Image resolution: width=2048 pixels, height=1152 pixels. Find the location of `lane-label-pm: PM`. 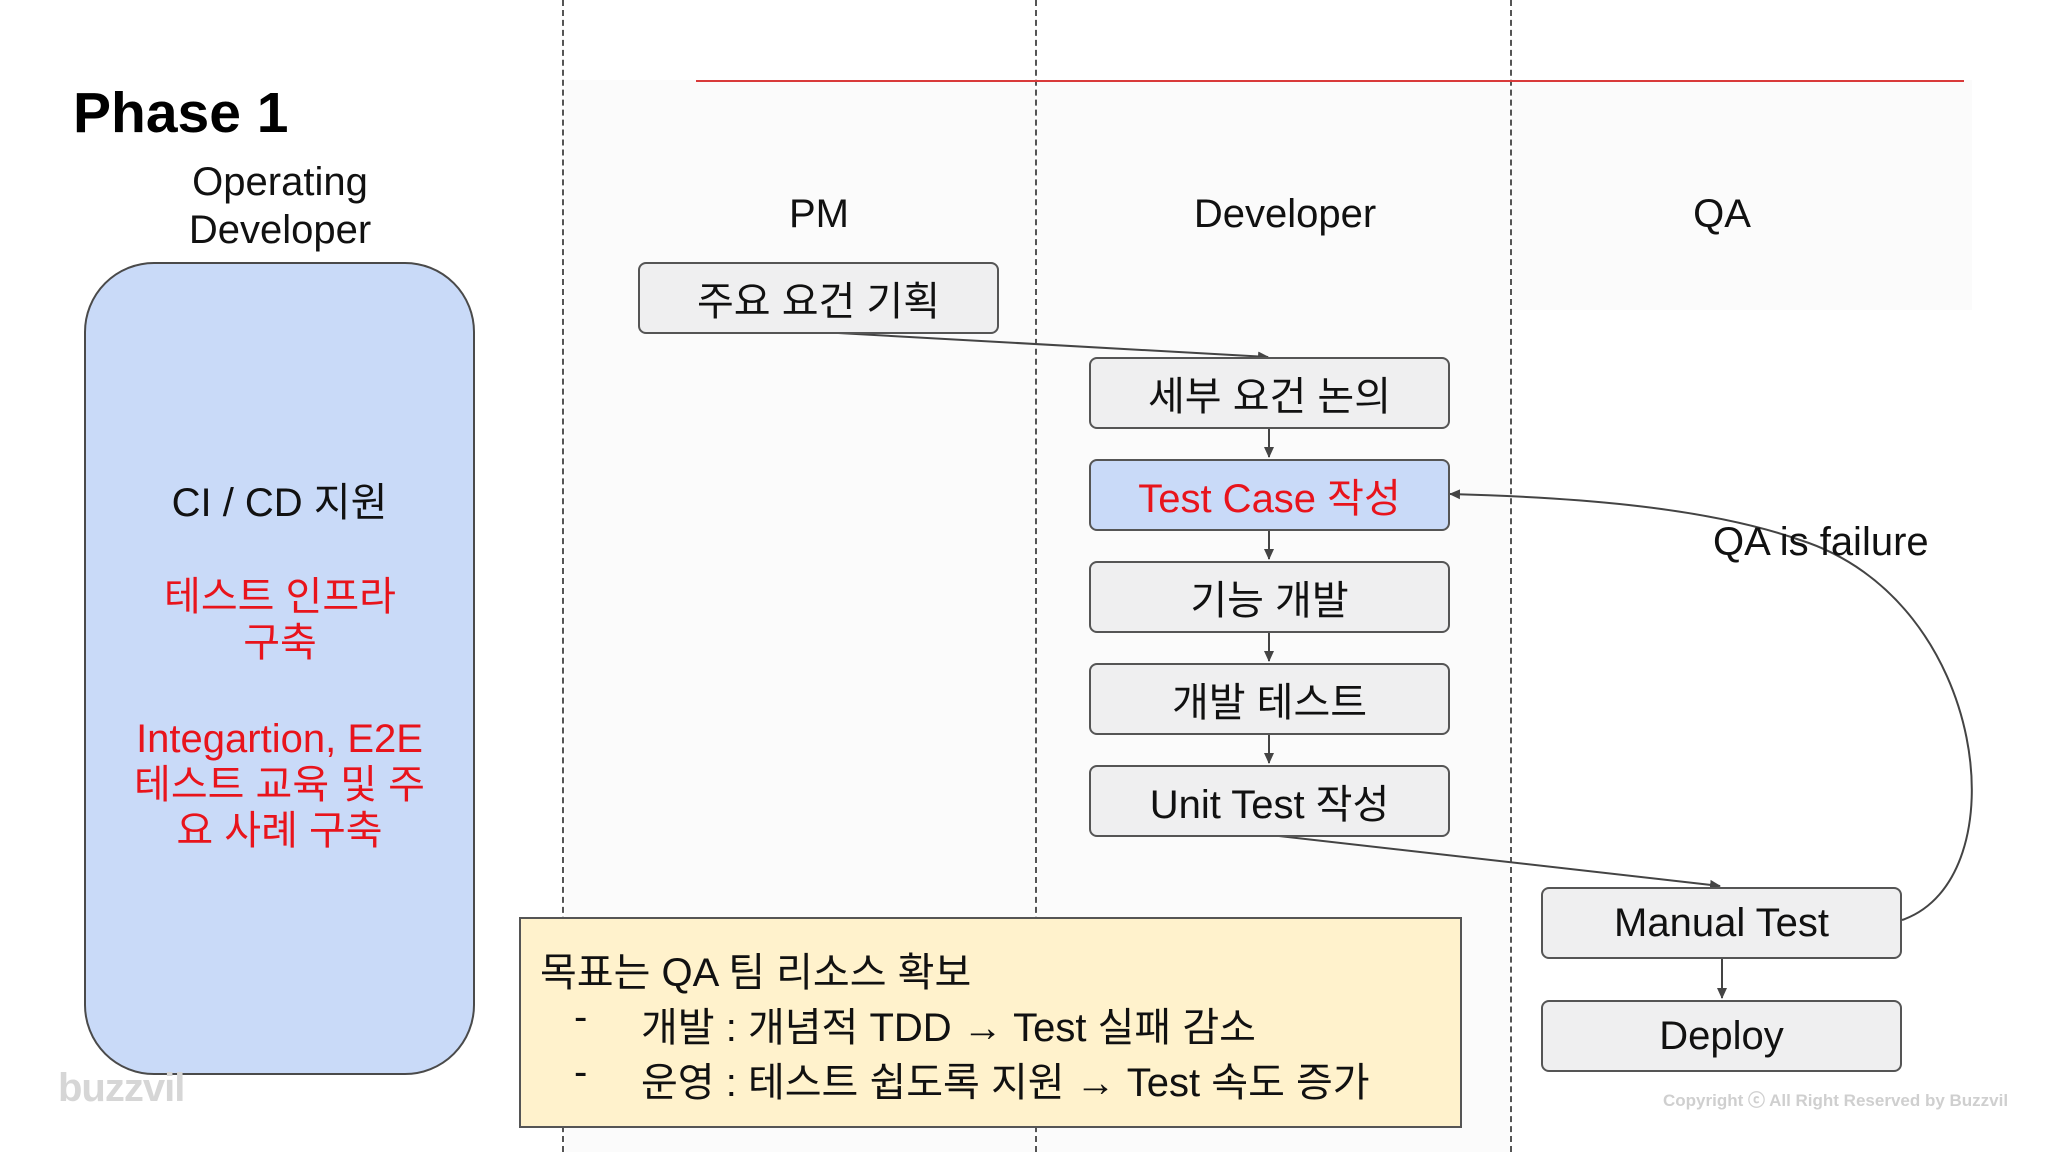

lane-label-pm: PM is located at coordinates (819, 214).